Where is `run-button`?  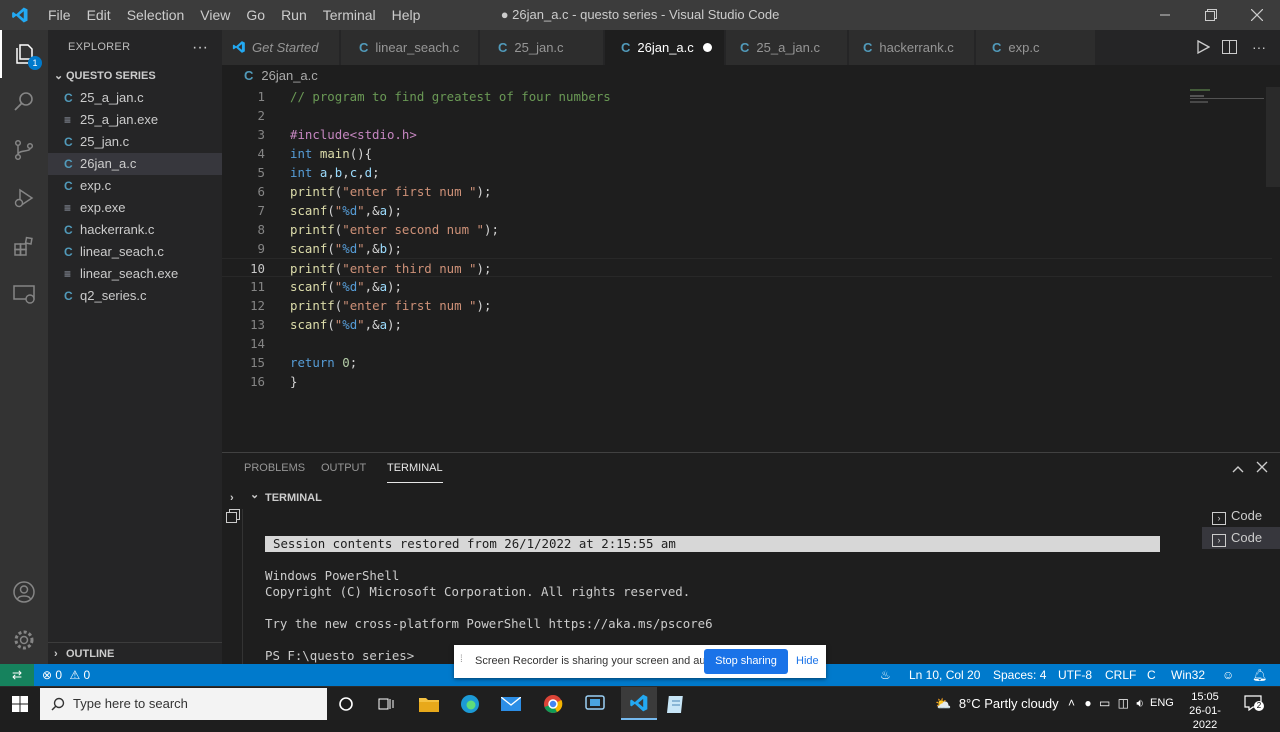
run-button is located at coordinates (1203, 49).